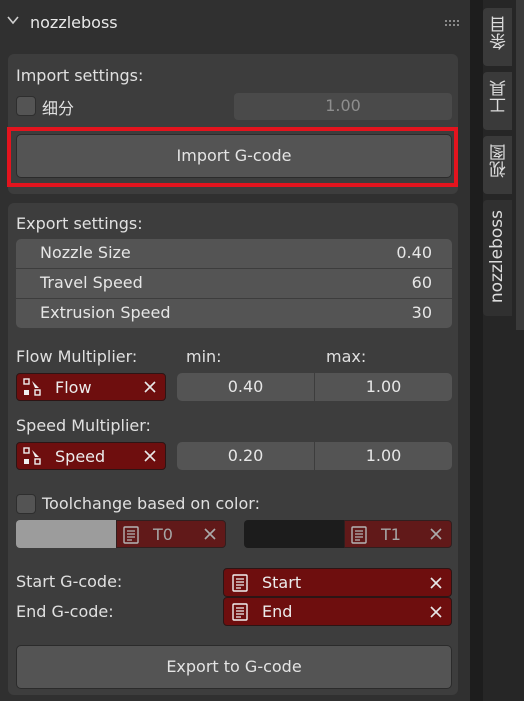  I want to click on t1-name: T1, so click(391, 534).